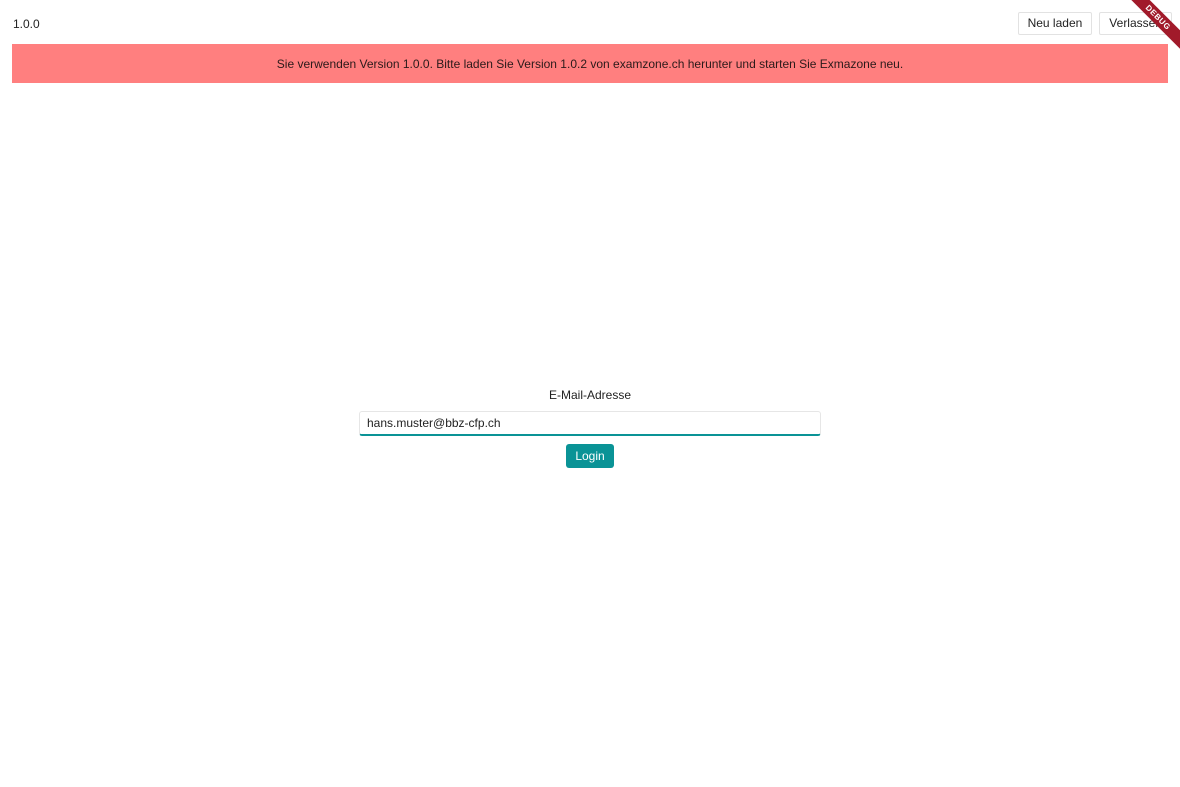  Describe the element at coordinates (590, 456) in the screenshot. I see `login-button: Login` at that location.